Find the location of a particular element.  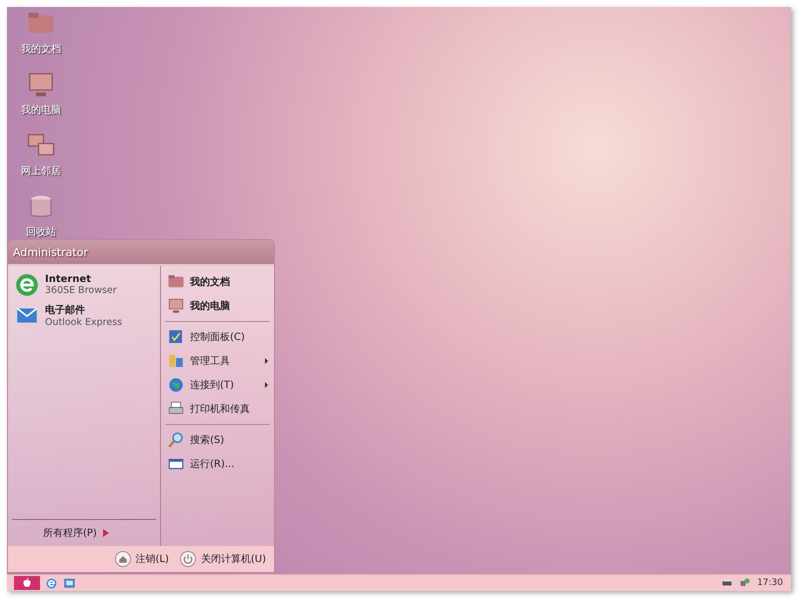

power-icon is located at coordinates (187, 559).